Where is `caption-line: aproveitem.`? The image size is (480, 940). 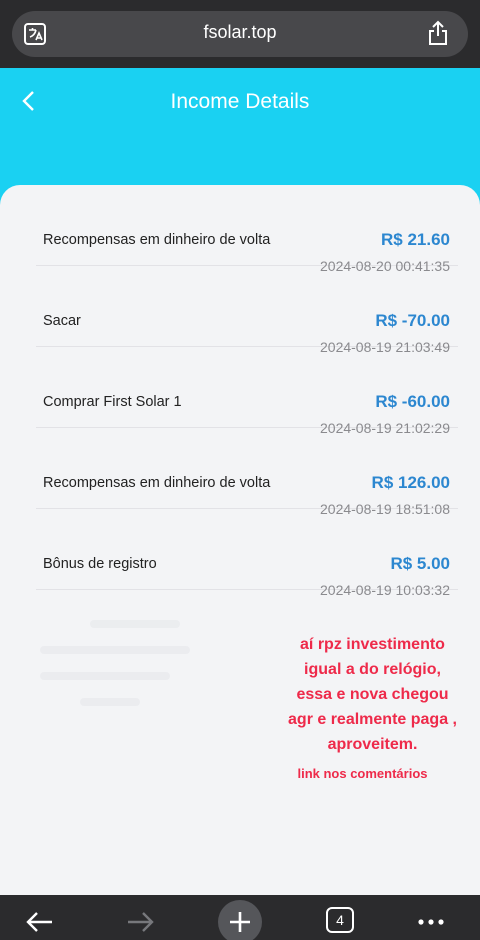 caption-line: aproveitem. is located at coordinates (372, 744).